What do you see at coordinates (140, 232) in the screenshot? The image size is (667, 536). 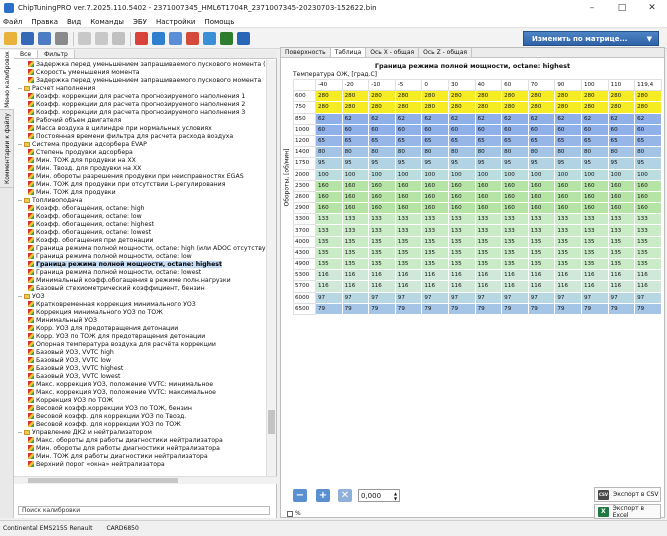 I see `tree-item: Коэфф. обогащения, octane: lowest` at bounding box center [140, 232].